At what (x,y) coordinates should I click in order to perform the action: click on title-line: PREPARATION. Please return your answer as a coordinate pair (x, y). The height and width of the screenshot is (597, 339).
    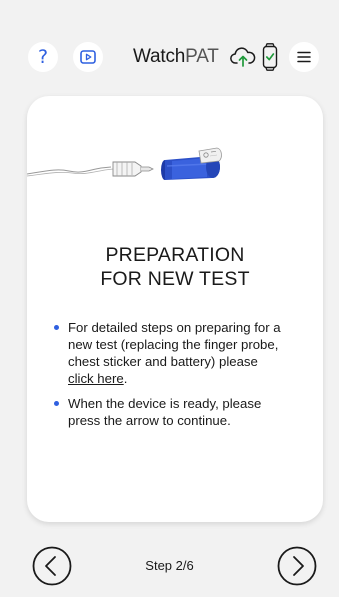
    Looking at the image, I should click on (175, 255).